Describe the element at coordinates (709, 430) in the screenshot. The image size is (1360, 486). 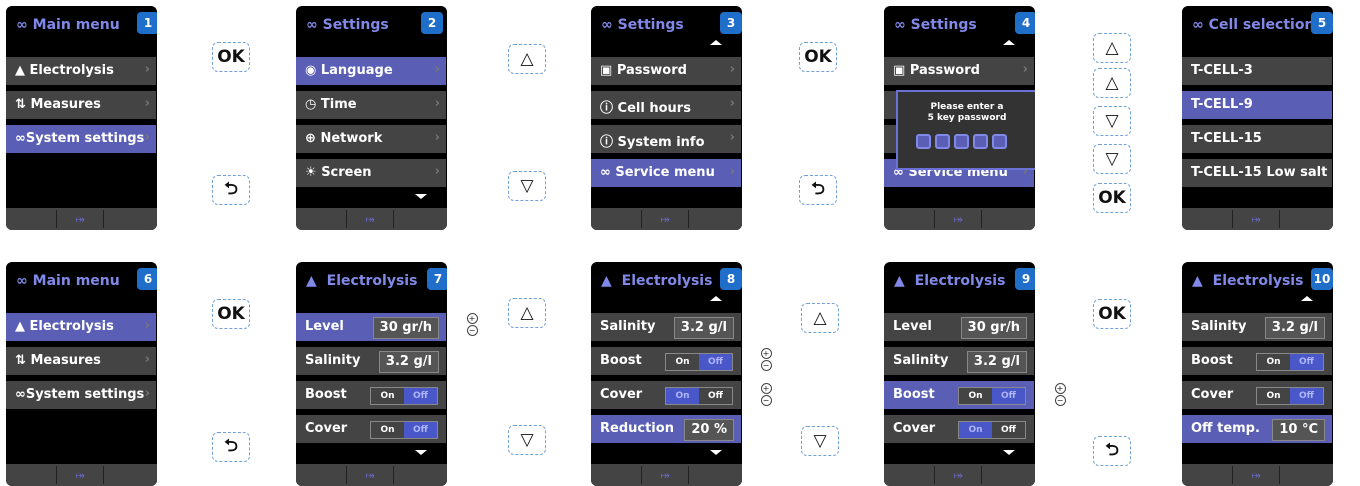
I see `reduction-value: 20 %` at that location.